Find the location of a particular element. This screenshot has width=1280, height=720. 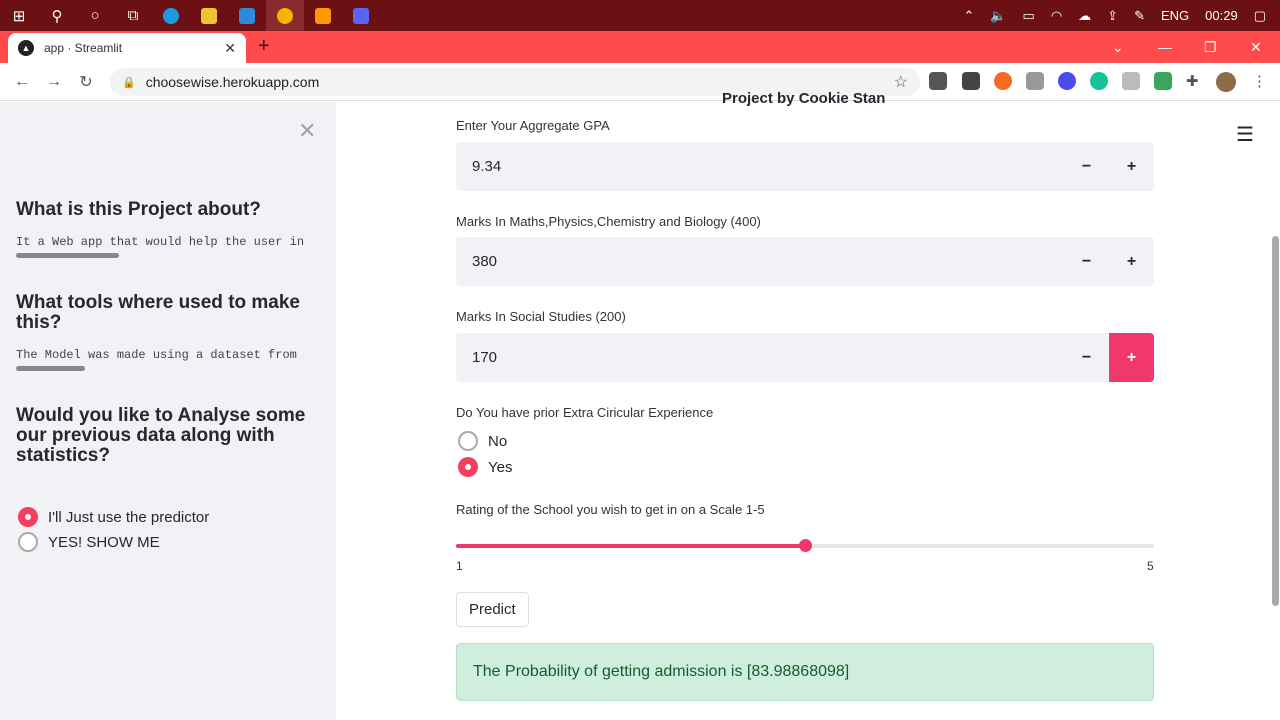

windows-taskbar: ⊞ ⚲ ○ ⧉ ⌃ 🔈 ▭ ◠ ☁ ⇪ ✎ ENG 00:29 ▢ is located at coordinates (640, 15).